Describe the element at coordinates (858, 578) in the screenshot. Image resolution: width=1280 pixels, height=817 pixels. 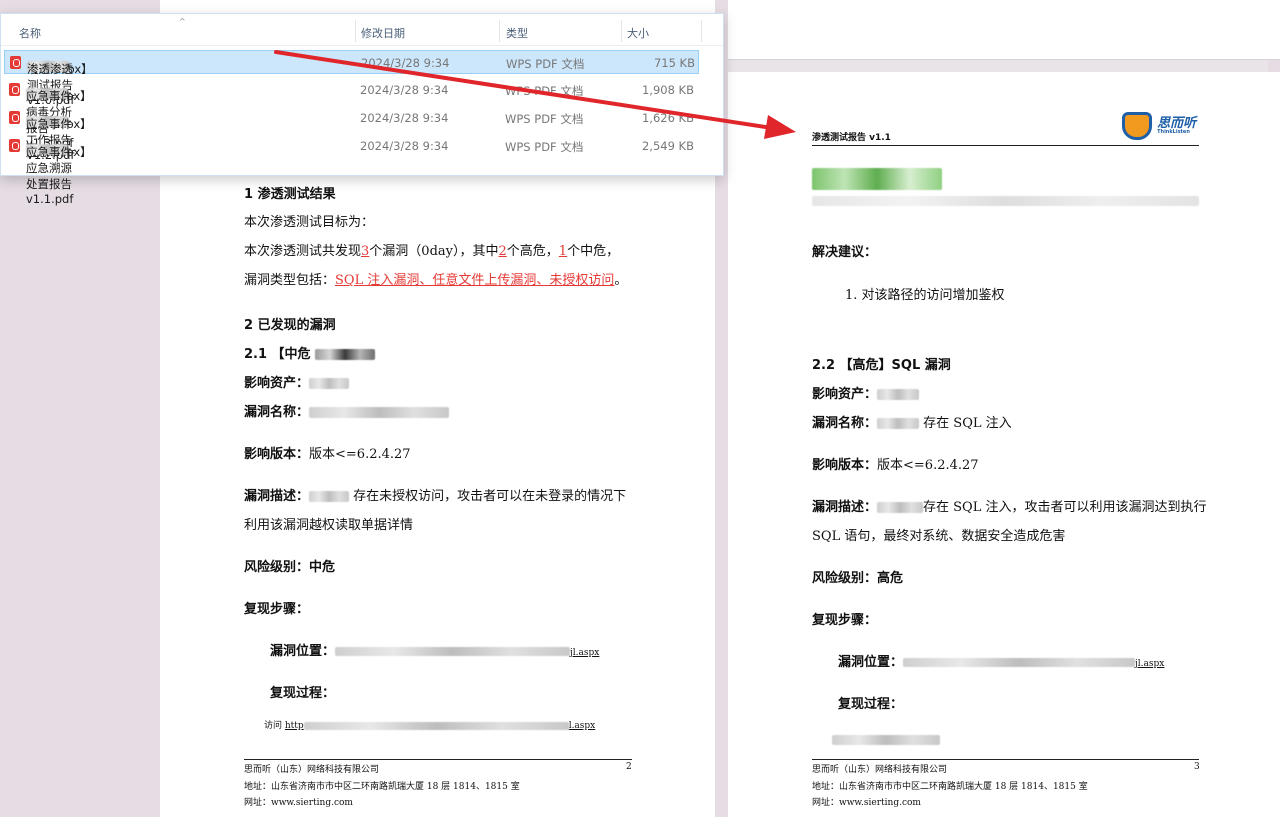
I see `risk-row: 风险级别：高危` at that location.